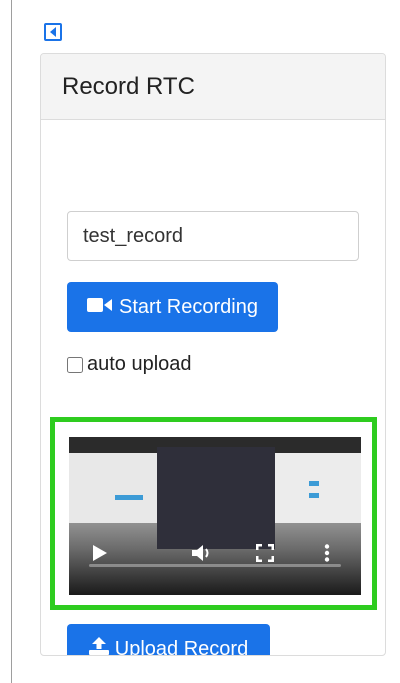 The width and height of the screenshot is (400, 683). What do you see at coordinates (327, 553) in the screenshot?
I see `more-vertical-icon` at bounding box center [327, 553].